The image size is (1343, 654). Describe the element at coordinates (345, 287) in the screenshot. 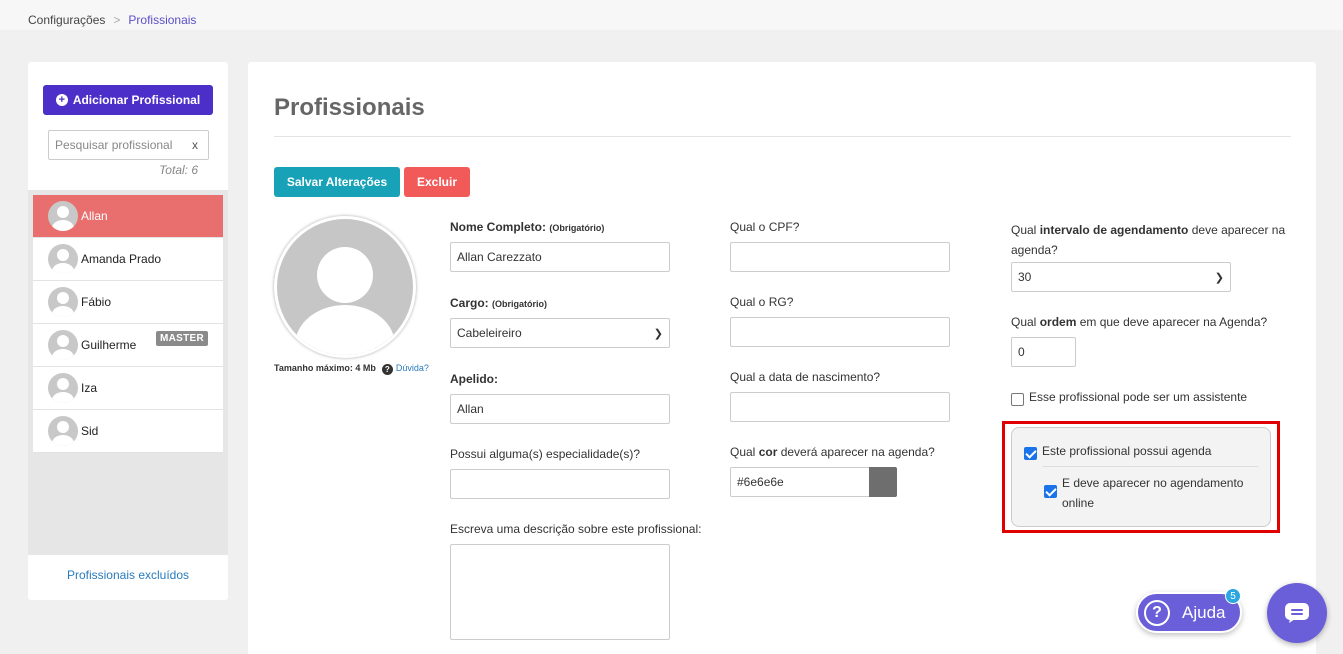

I see `profile-photo` at that location.